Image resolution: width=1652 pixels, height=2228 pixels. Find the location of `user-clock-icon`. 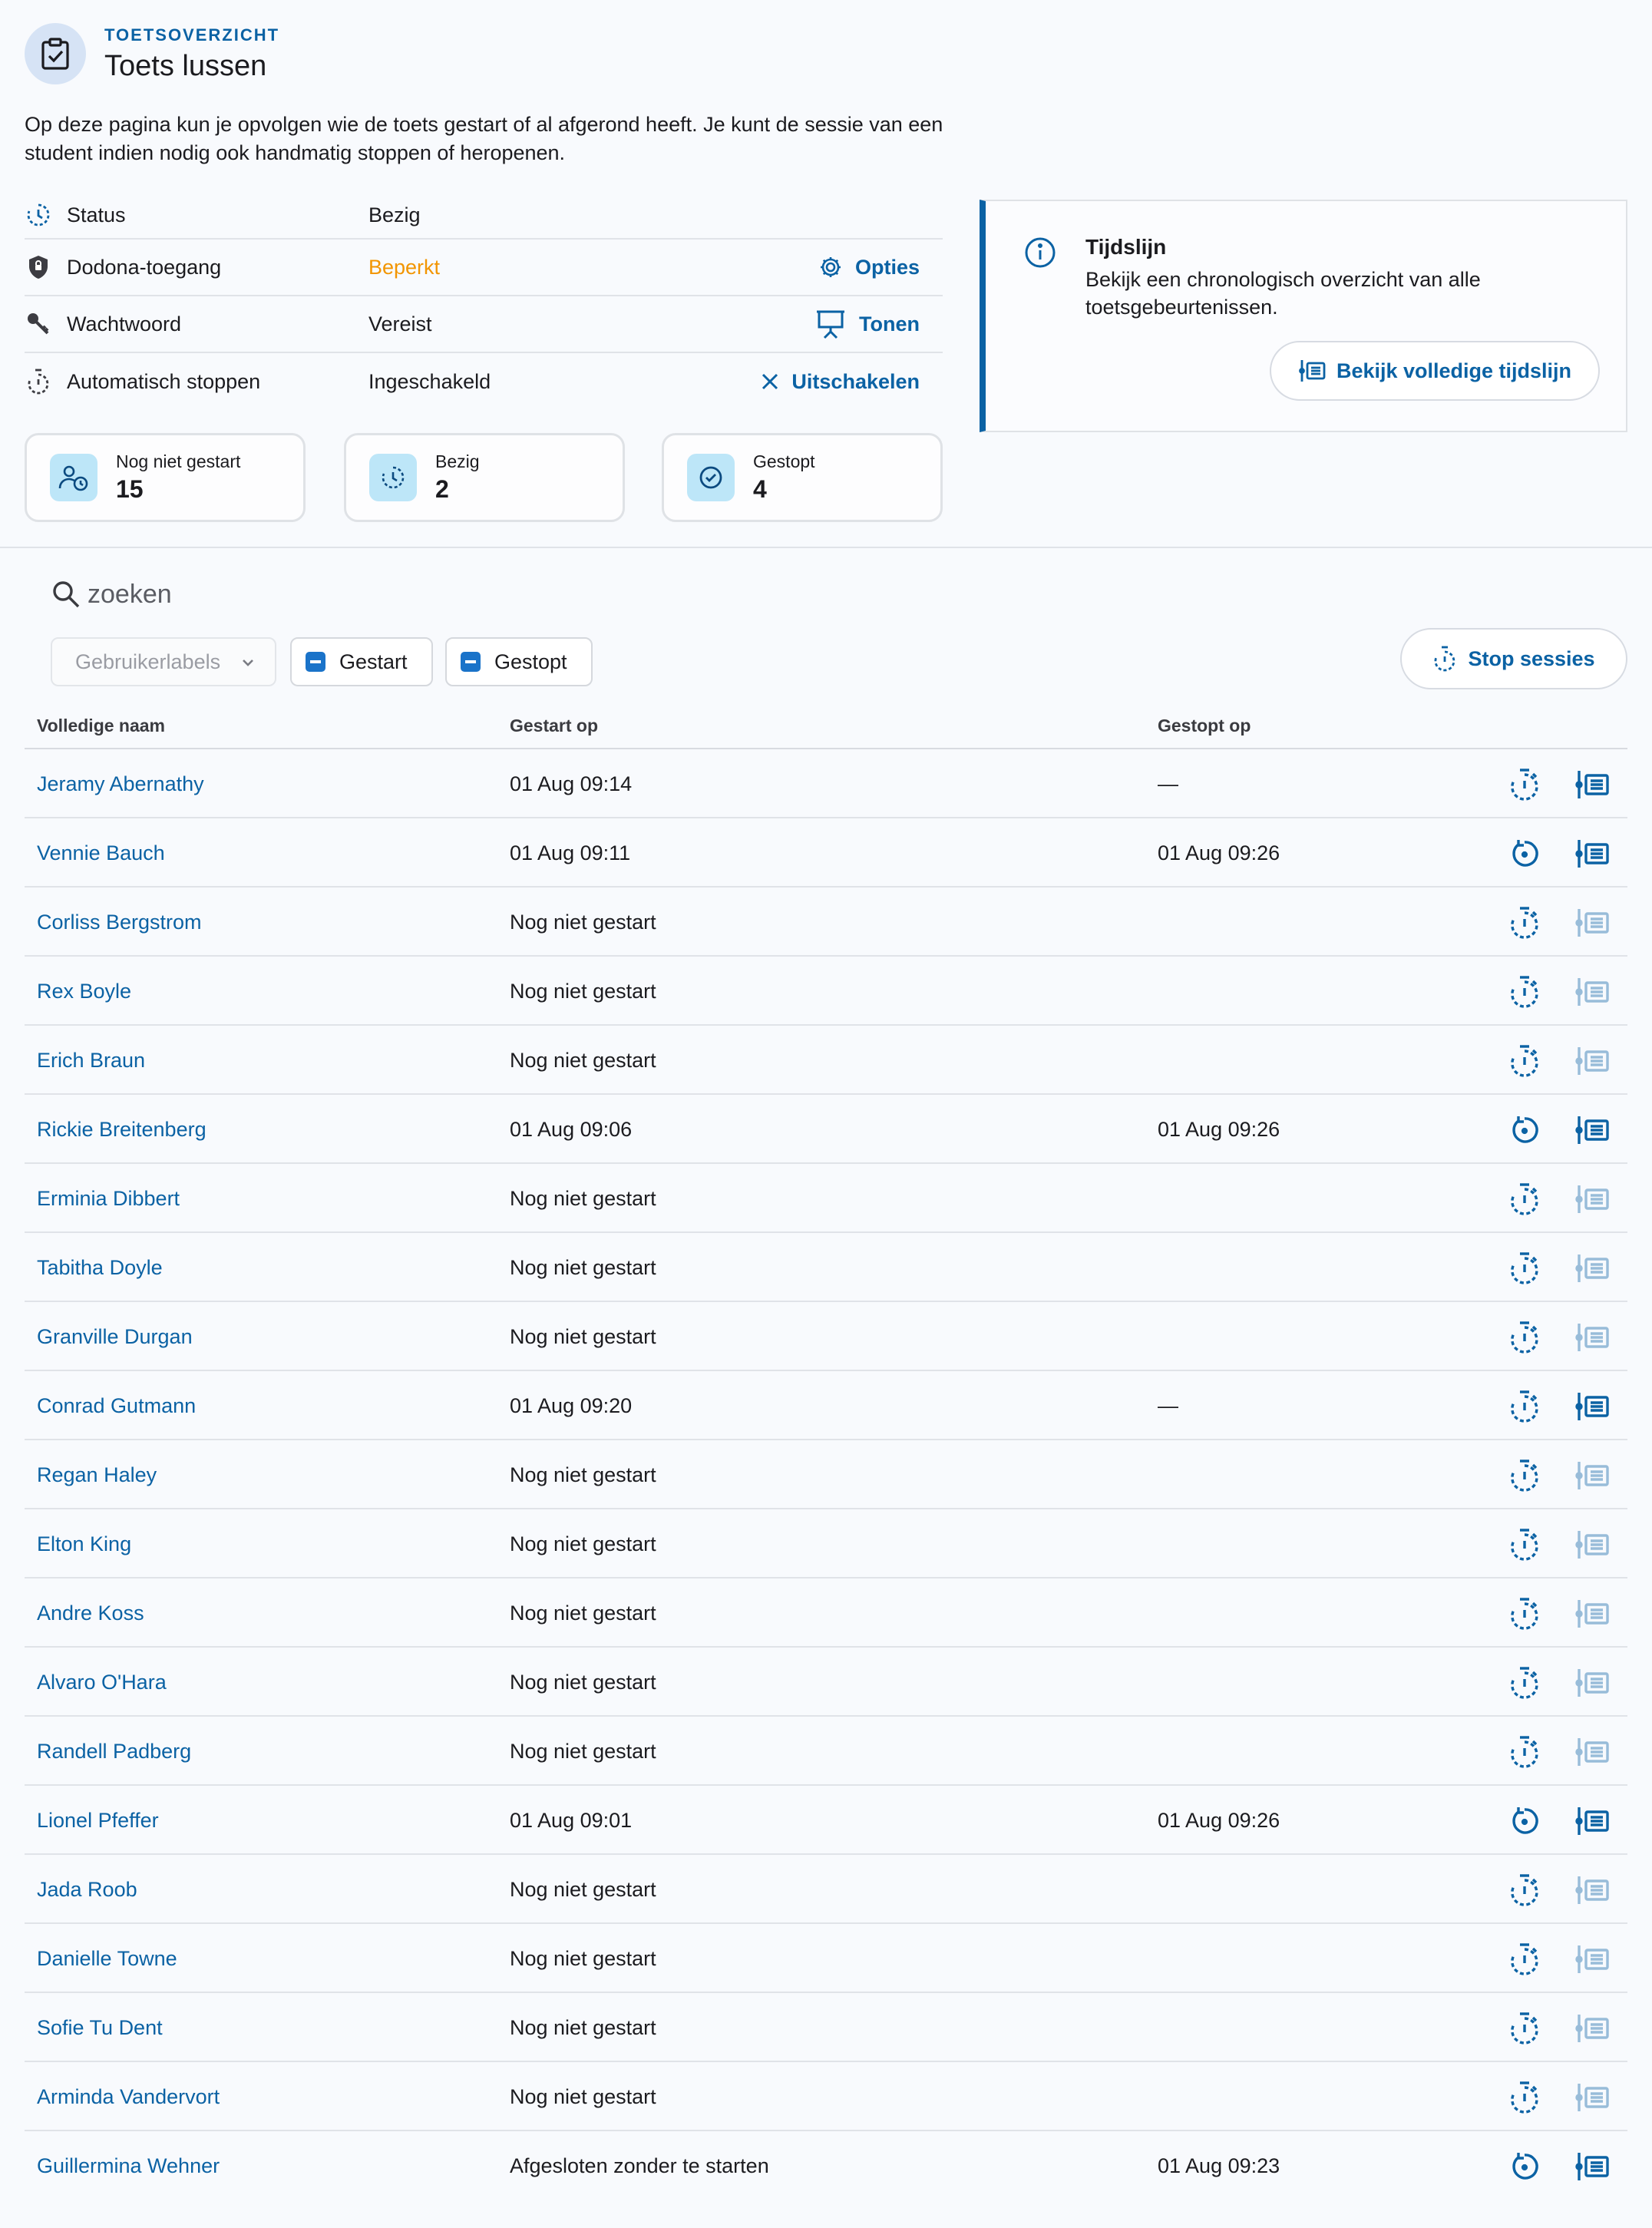

user-clock-icon is located at coordinates (73, 477).